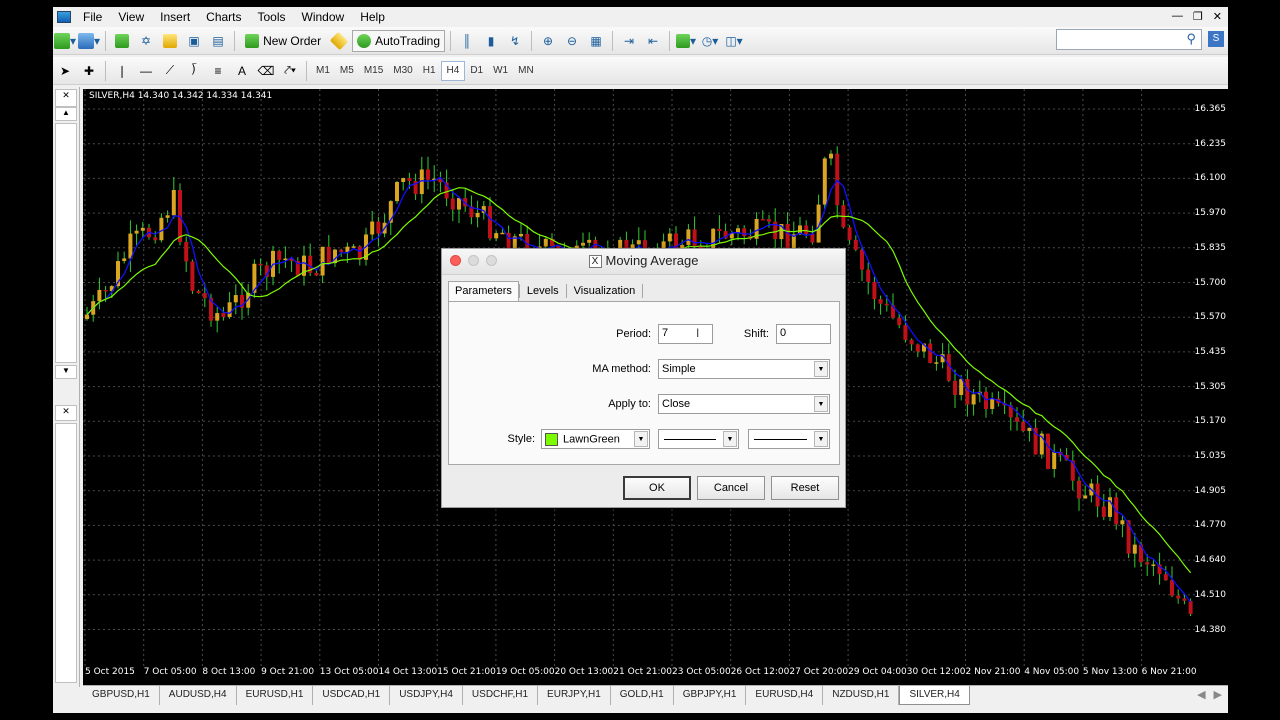 This screenshot has height=720, width=1280. I want to click on cancel-button: Cancel, so click(731, 488).